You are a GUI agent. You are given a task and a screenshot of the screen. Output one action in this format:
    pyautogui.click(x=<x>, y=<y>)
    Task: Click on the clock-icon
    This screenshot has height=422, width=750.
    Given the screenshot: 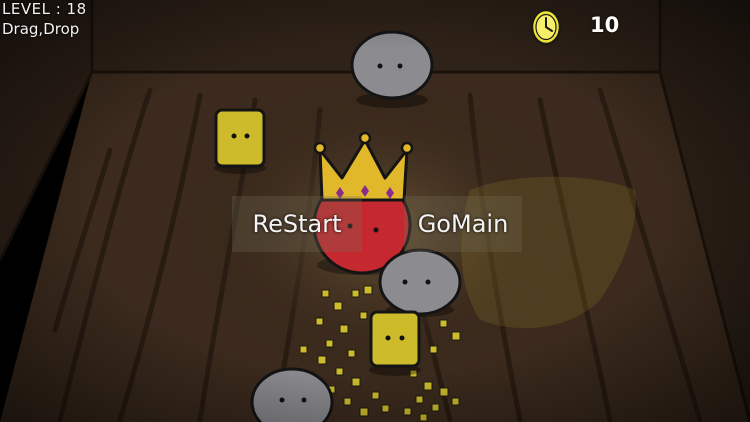 What is the action you would take?
    pyautogui.click(x=546, y=27)
    